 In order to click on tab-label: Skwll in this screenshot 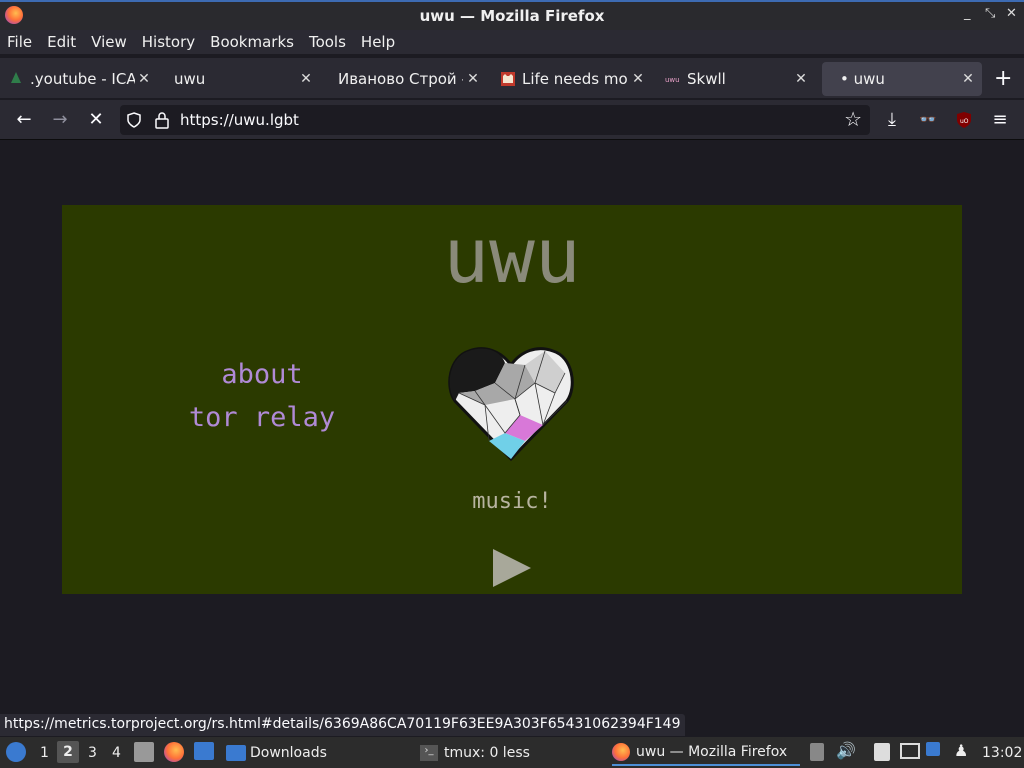, I will do `click(706, 79)`.